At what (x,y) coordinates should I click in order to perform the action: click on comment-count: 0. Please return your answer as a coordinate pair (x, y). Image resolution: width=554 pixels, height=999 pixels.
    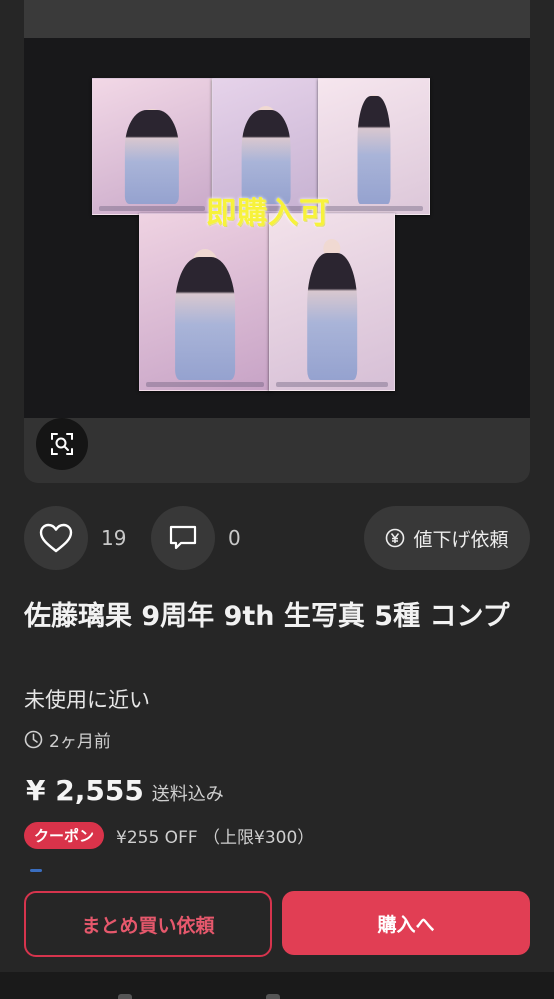
    Looking at the image, I should click on (234, 538).